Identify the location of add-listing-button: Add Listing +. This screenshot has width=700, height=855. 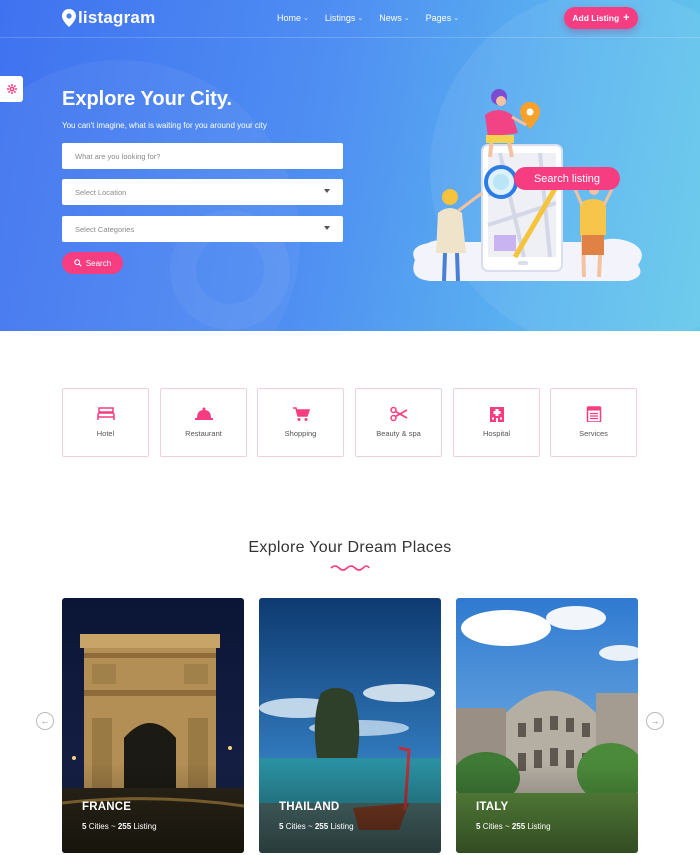
(601, 18).